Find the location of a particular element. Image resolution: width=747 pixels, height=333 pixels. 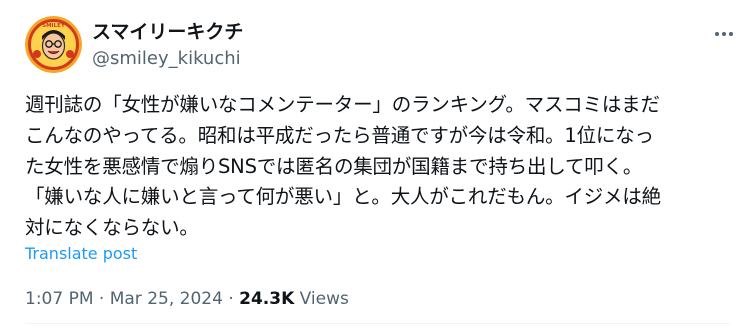

divider is located at coordinates (377, 323).